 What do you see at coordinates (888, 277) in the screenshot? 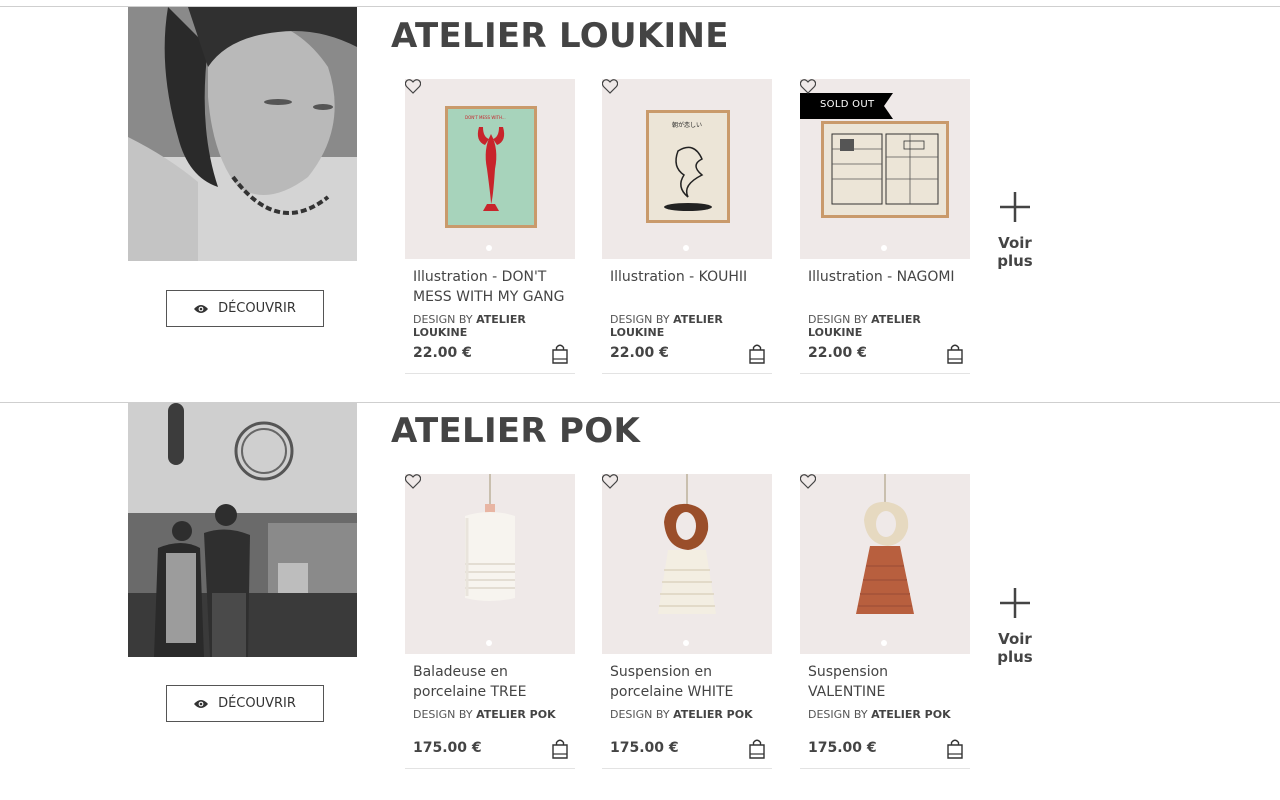
I see `product-name: Illustration - NAGOMI` at bounding box center [888, 277].